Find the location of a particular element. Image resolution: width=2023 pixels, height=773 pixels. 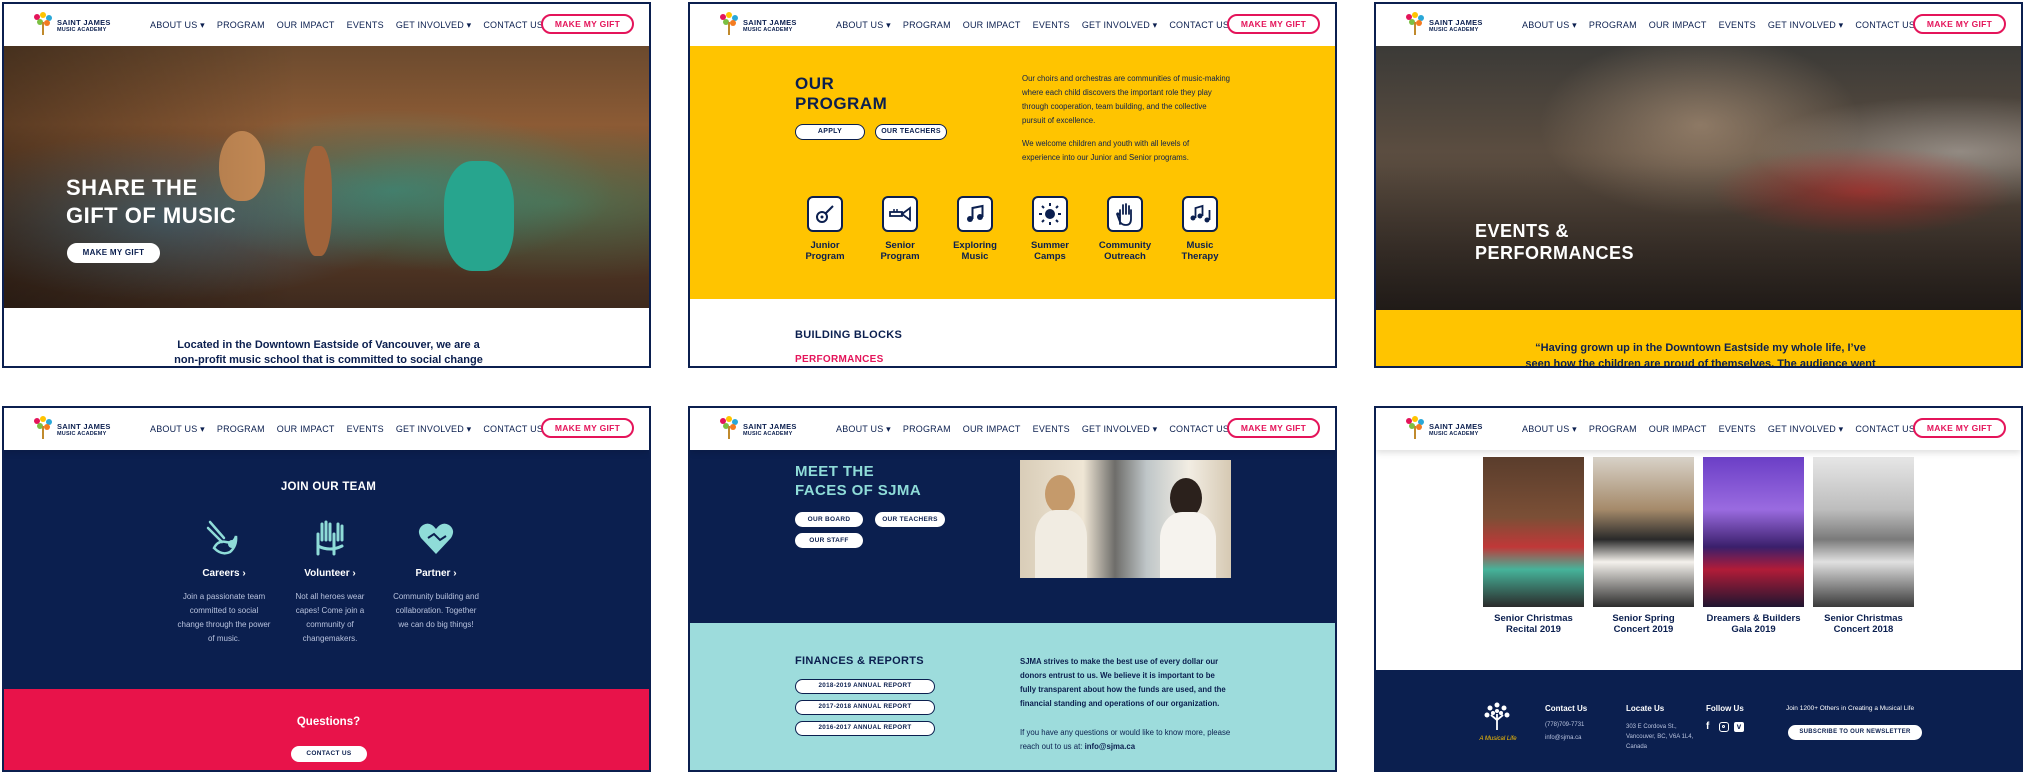

subscribe-newsletter-button: SUBSCRIBE TO OUR NEWSLETTER is located at coordinates (1855, 732).